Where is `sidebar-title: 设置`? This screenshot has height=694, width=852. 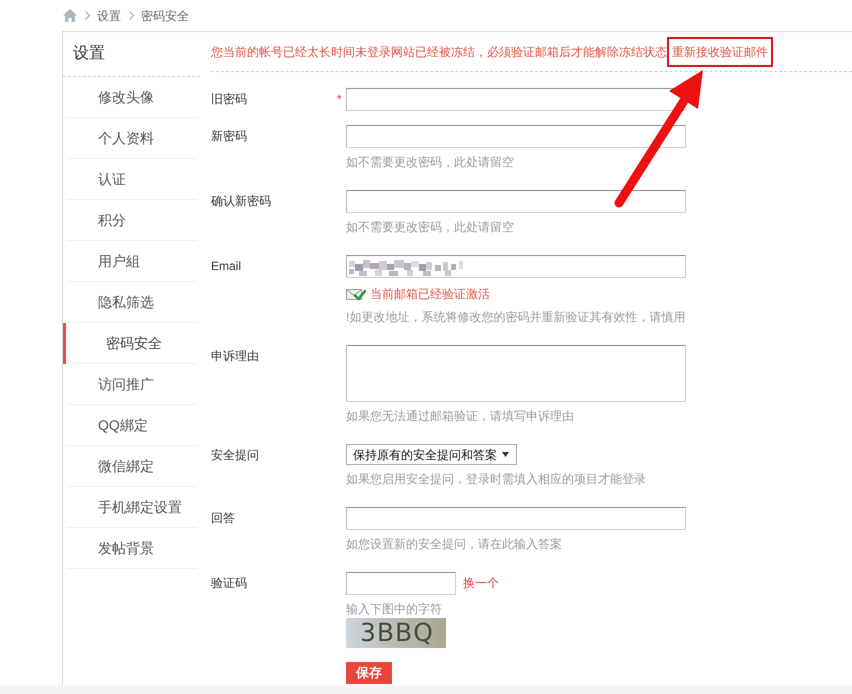
sidebar-title: 设置 is located at coordinates (131, 54).